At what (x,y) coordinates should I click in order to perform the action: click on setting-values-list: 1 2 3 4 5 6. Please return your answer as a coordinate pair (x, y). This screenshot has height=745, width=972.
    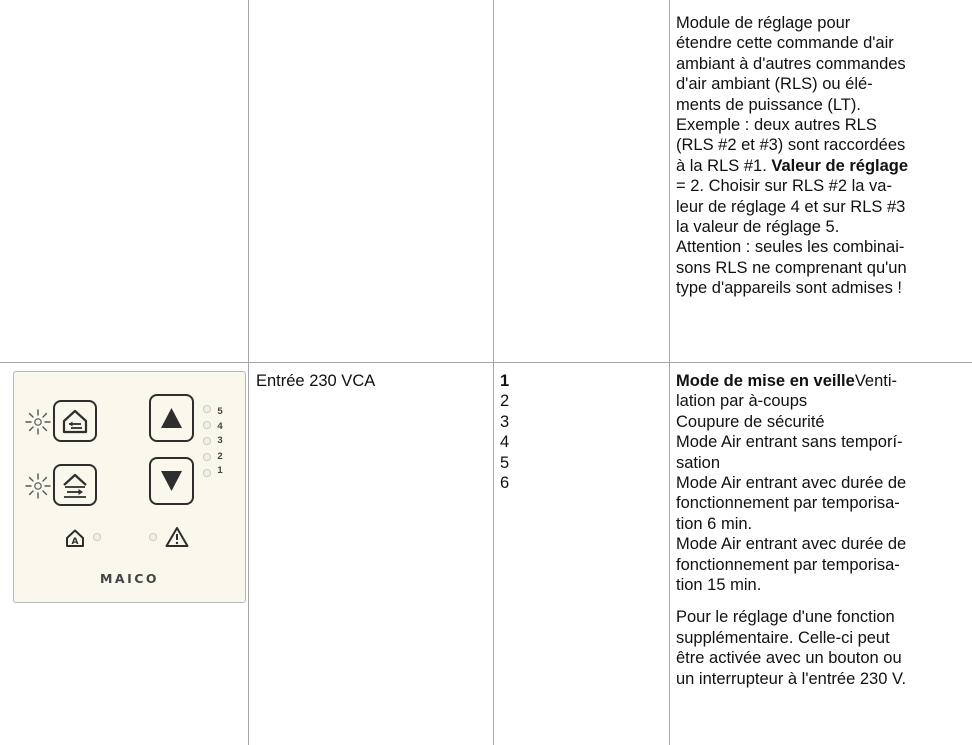
    Looking at the image, I should click on (504, 432).